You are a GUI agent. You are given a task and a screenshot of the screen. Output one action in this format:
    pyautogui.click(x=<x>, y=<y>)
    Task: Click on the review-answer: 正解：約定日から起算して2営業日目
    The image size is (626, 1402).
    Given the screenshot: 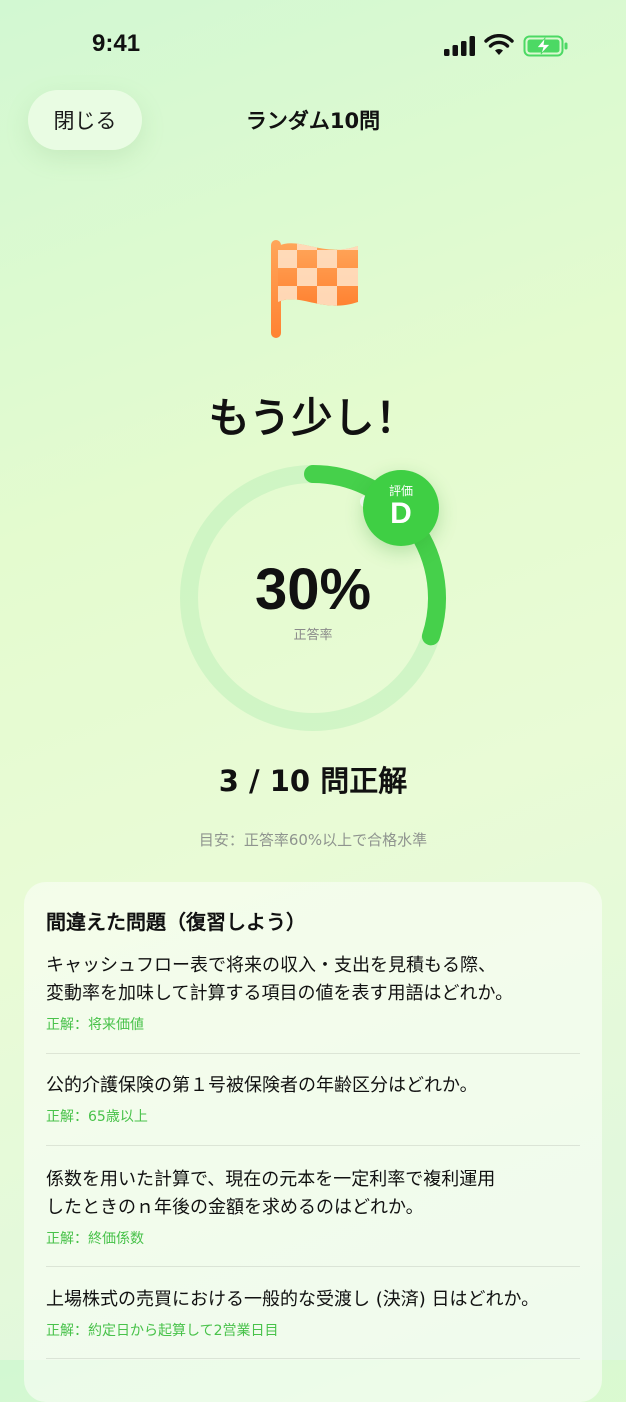 What is the action you would take?
    pyautogui.click(x=162, y=1331)
    